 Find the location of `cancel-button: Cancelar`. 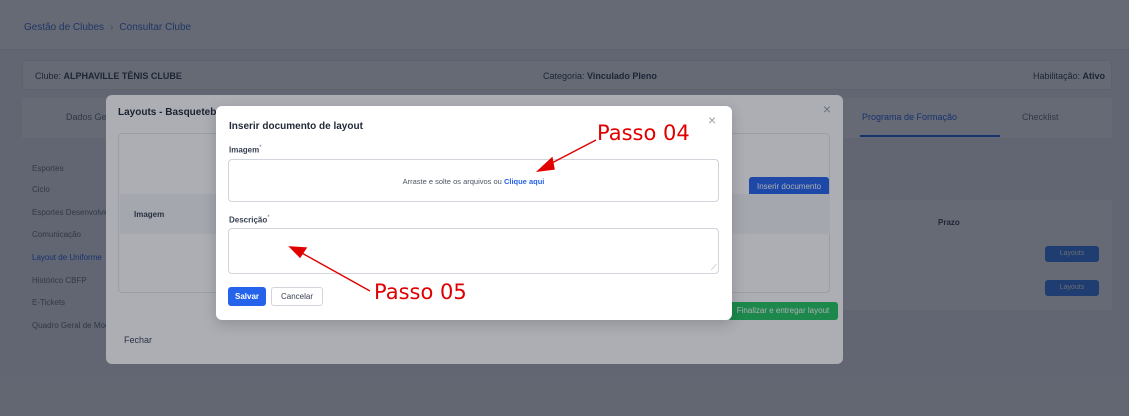

cancel-button: Cancelar is located at coordinates (297, 296).